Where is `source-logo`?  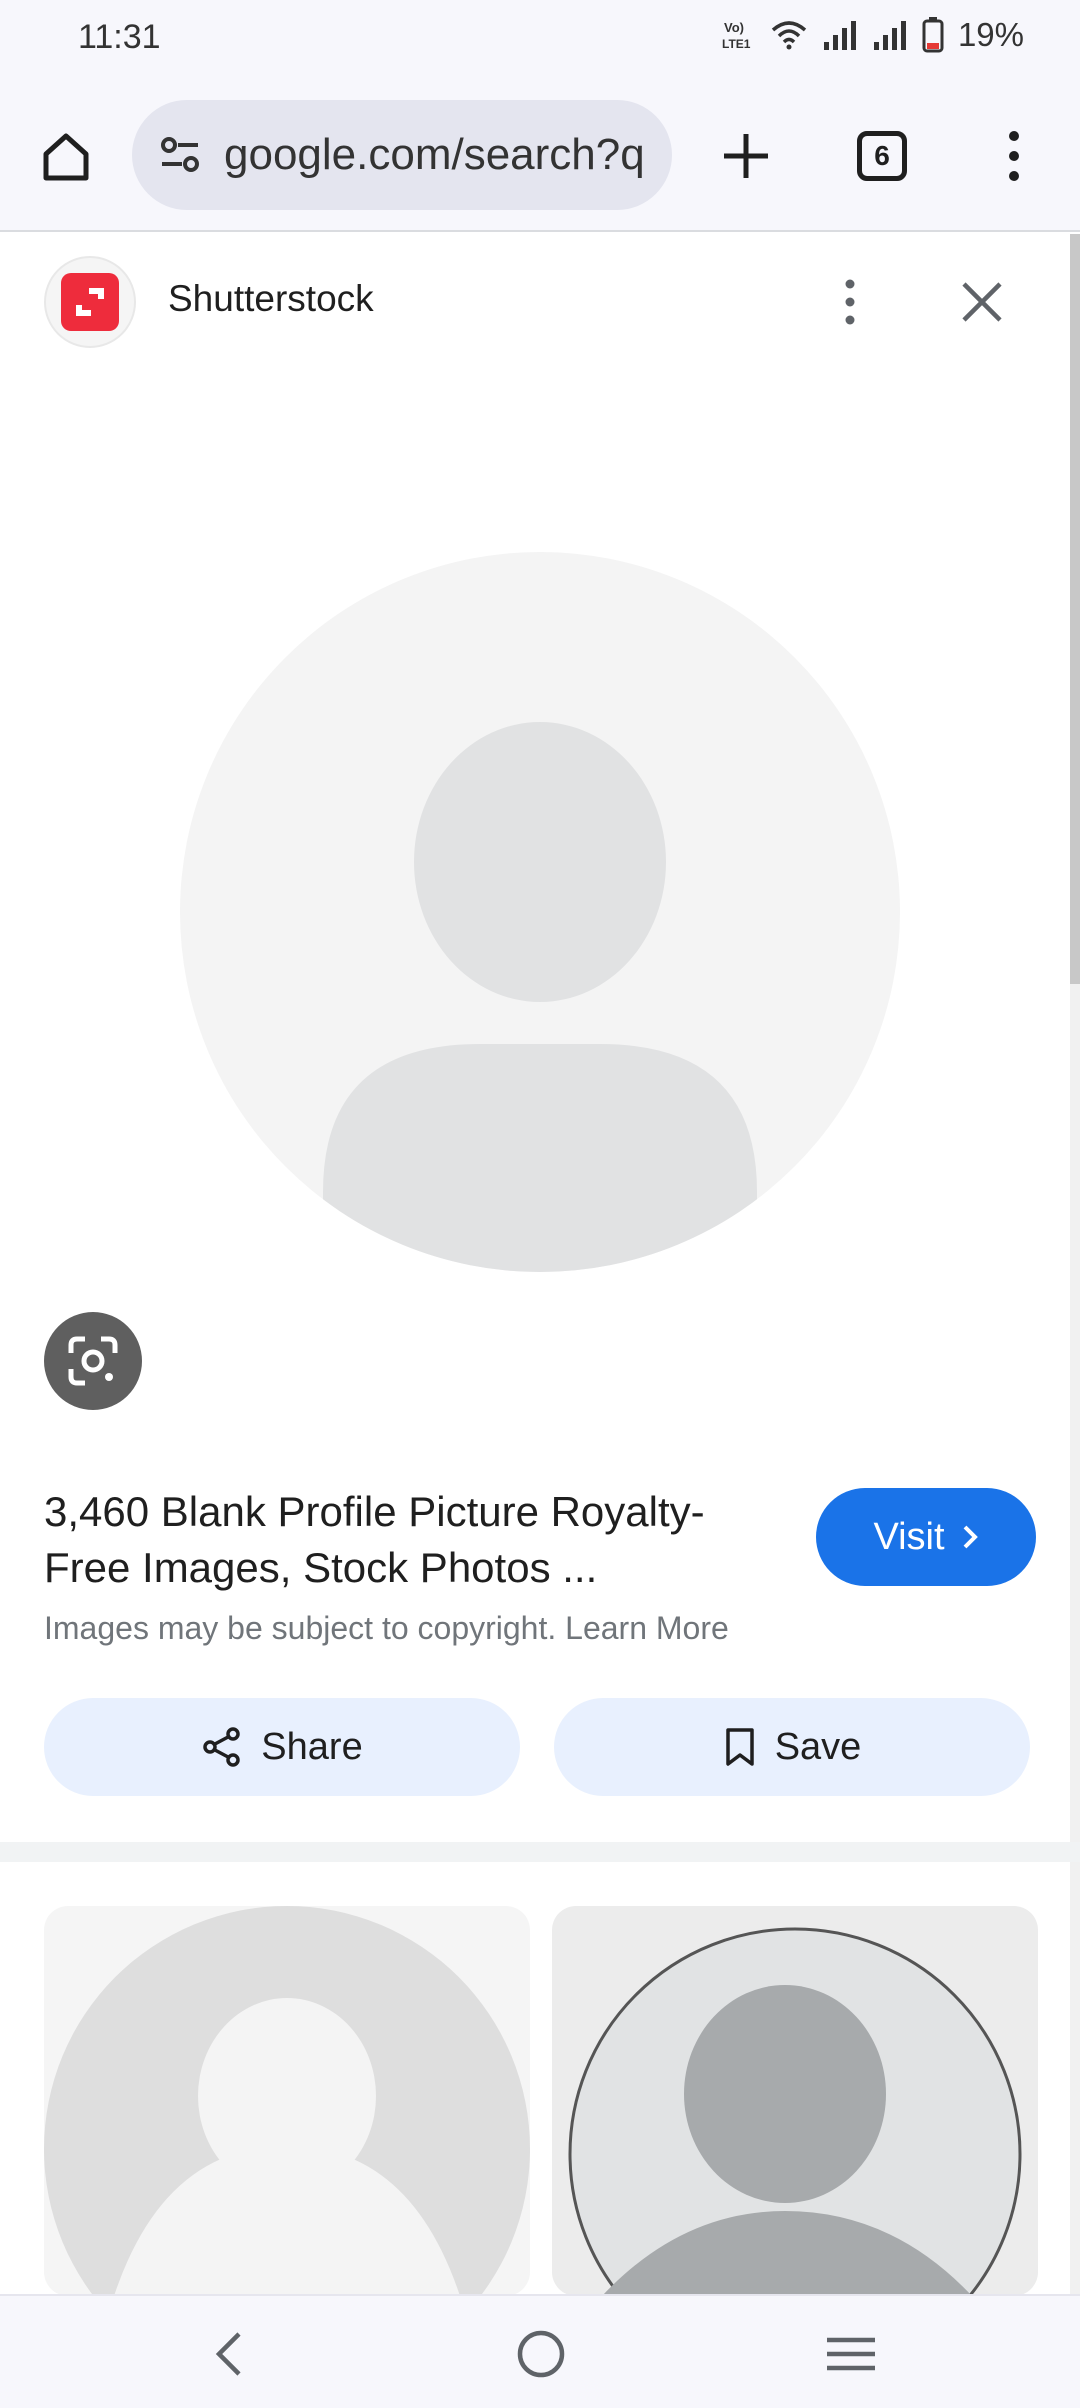
source-logo is located at coordinates (90, 302).